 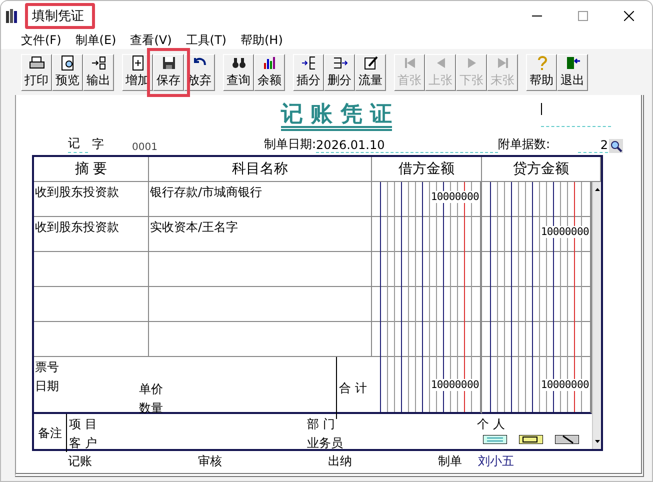 I want to click on date-label: 制单日期:, so click(x=290, y=144).